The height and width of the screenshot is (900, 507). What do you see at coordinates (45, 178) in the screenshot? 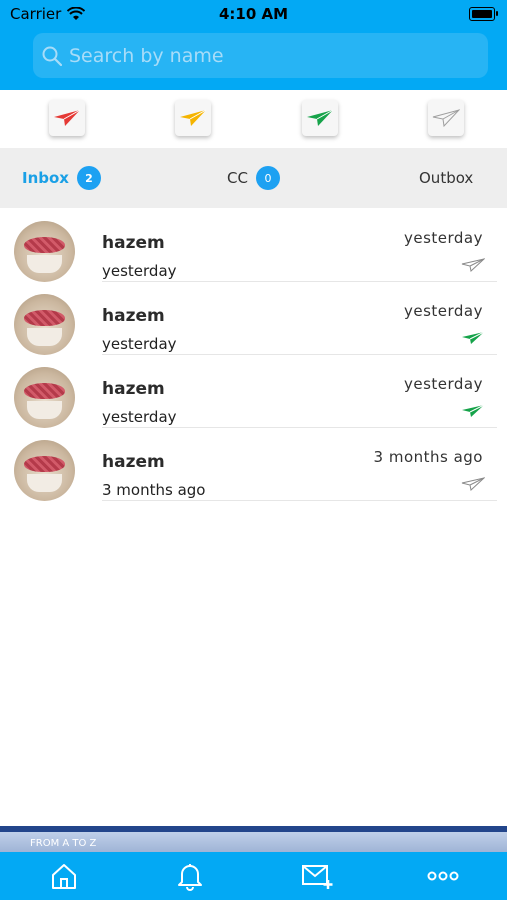
I see `tab-inbox-label: Inbox` at bounding box center [45, 178].